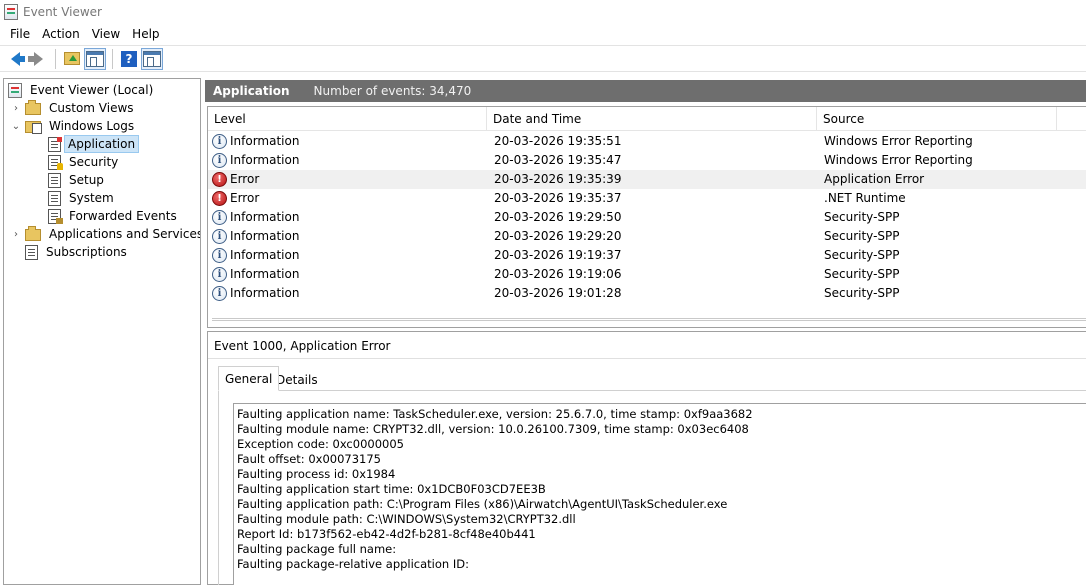 The image size is (1086, 585). I want to click on date-cell: 20-03-2026 19:29:50, so click(558, 217).